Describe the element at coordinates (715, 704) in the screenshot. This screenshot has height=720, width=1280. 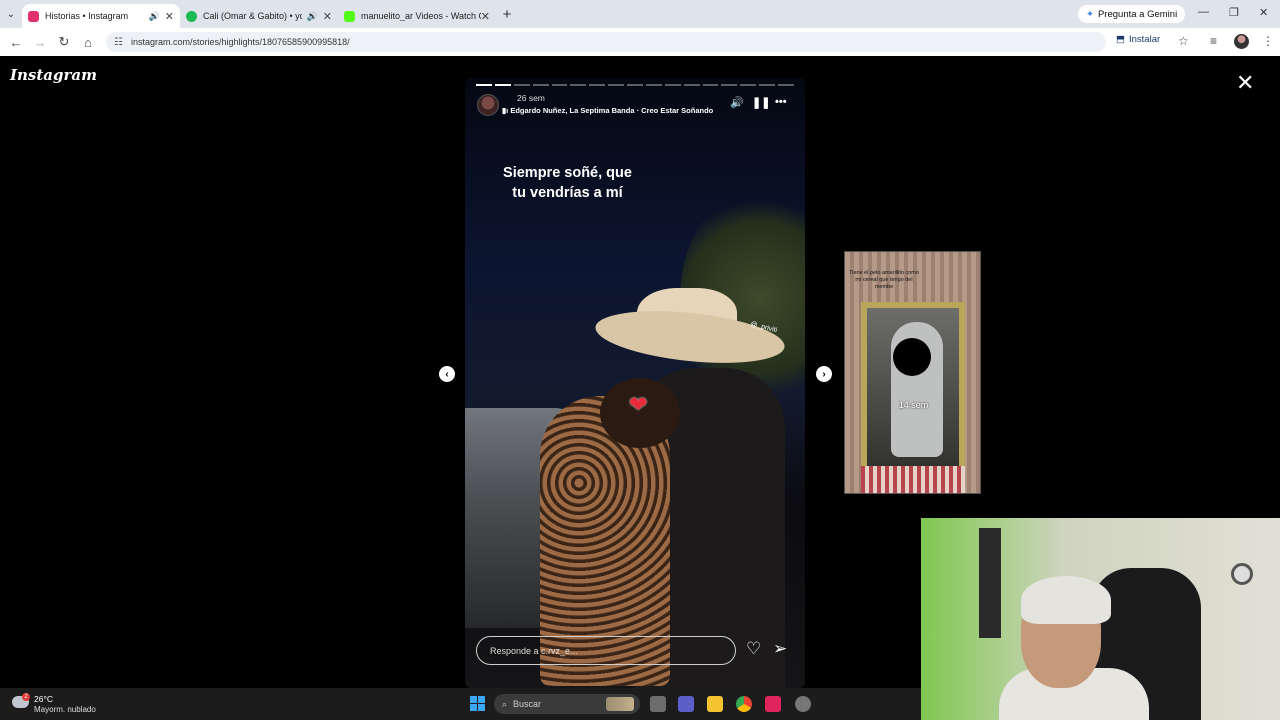
I see `file-explorer-icon` at that location.